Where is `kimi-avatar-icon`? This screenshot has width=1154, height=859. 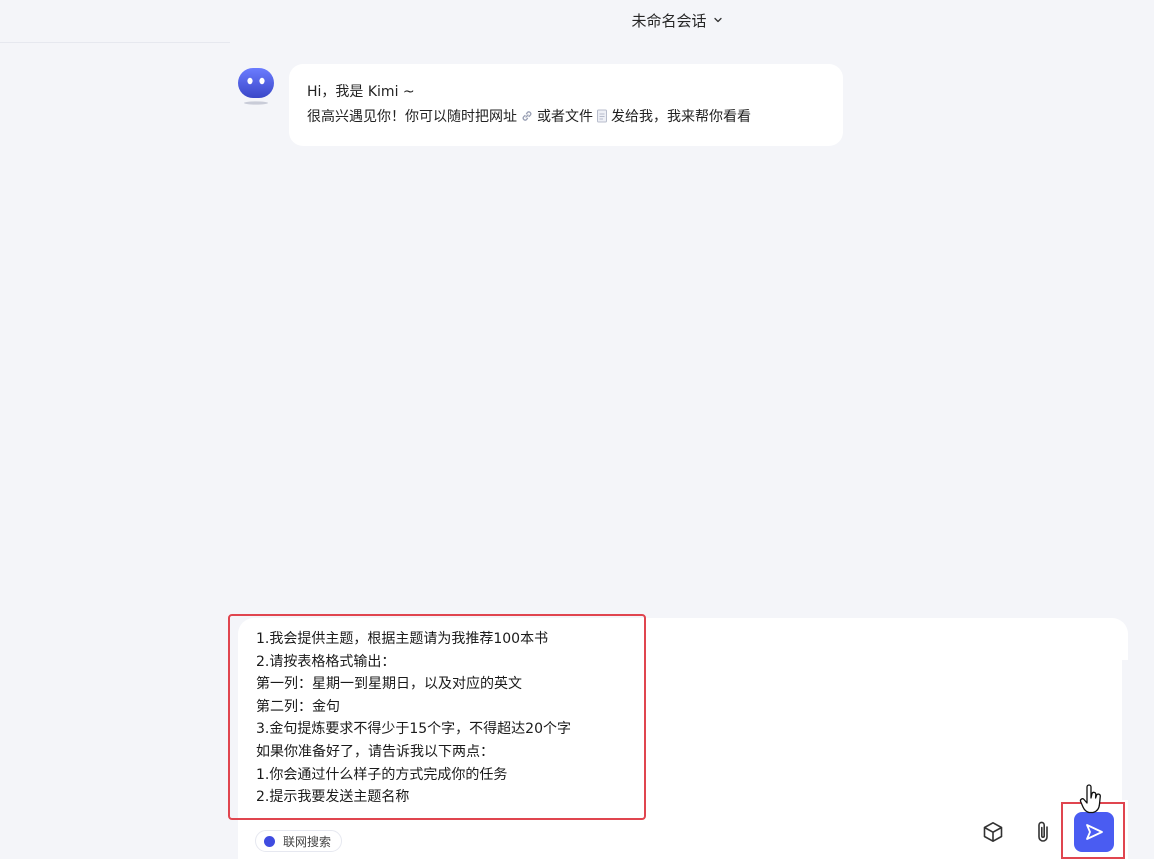 kimi-avatar-icon is located at coordinates (256, 86).